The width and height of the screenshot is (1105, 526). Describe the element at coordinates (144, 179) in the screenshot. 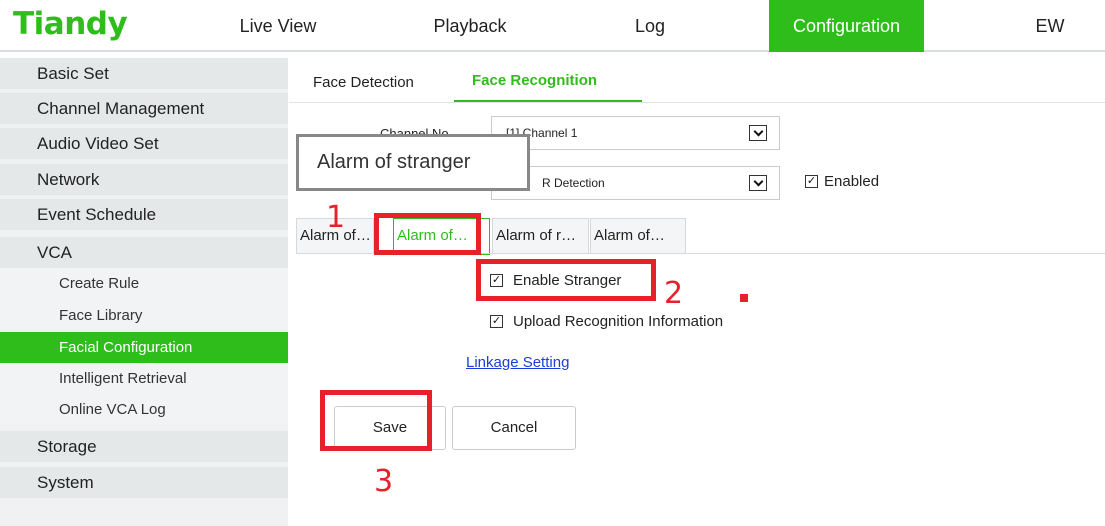

I see `sidebar-item-network: Network` at that location.